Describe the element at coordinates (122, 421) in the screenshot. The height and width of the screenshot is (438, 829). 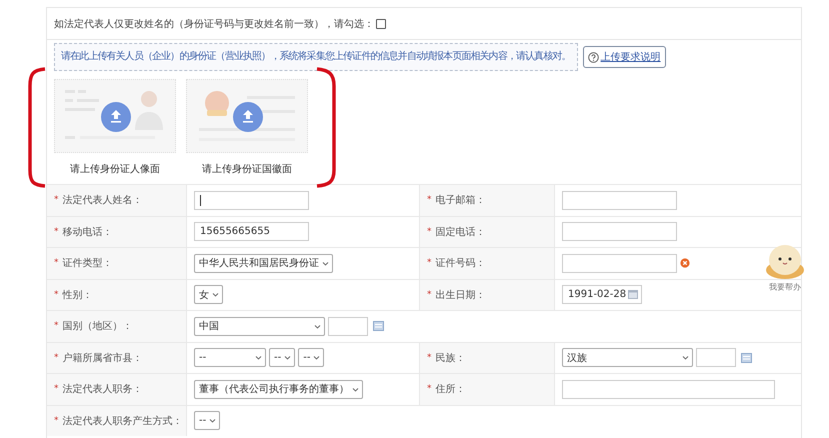
I see `field-label: 法定代表人职务产生方式：` at that location.